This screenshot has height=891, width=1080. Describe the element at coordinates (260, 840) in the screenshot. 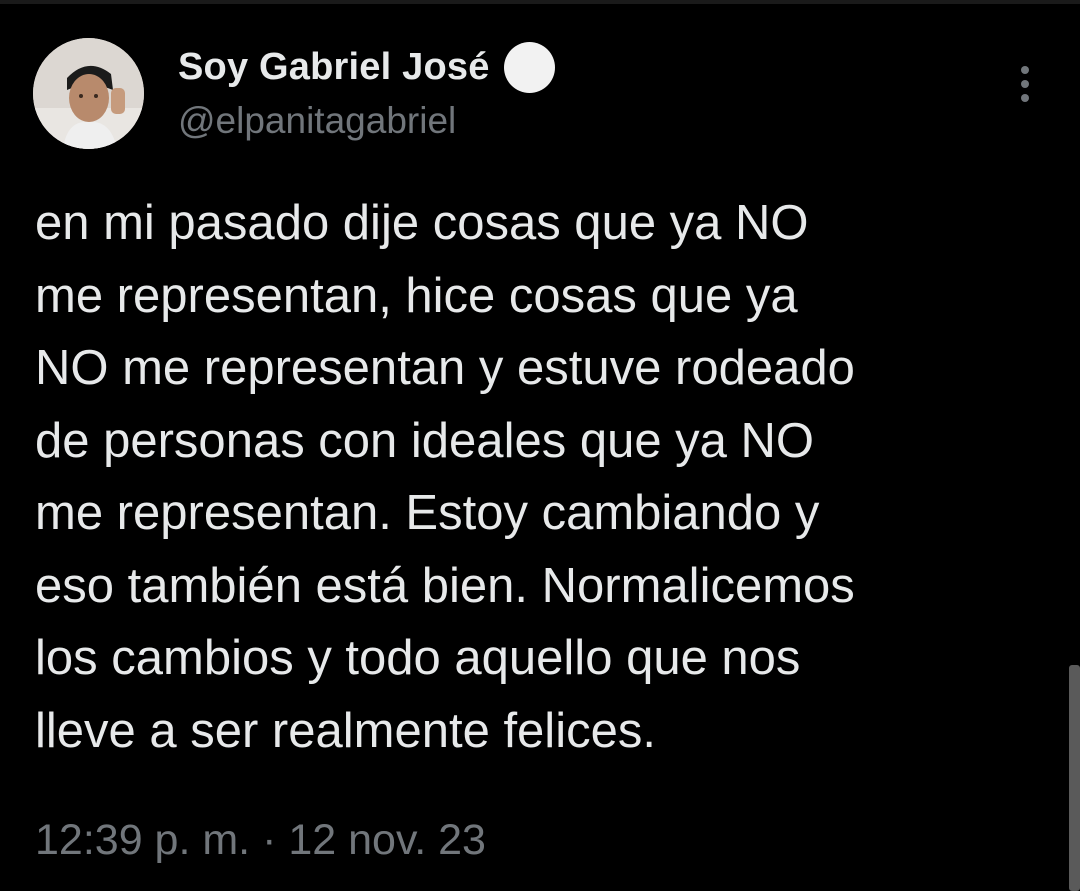

I see `tweet-timestamp: 12:39 p. m. · 12 nov. 23` at that location.